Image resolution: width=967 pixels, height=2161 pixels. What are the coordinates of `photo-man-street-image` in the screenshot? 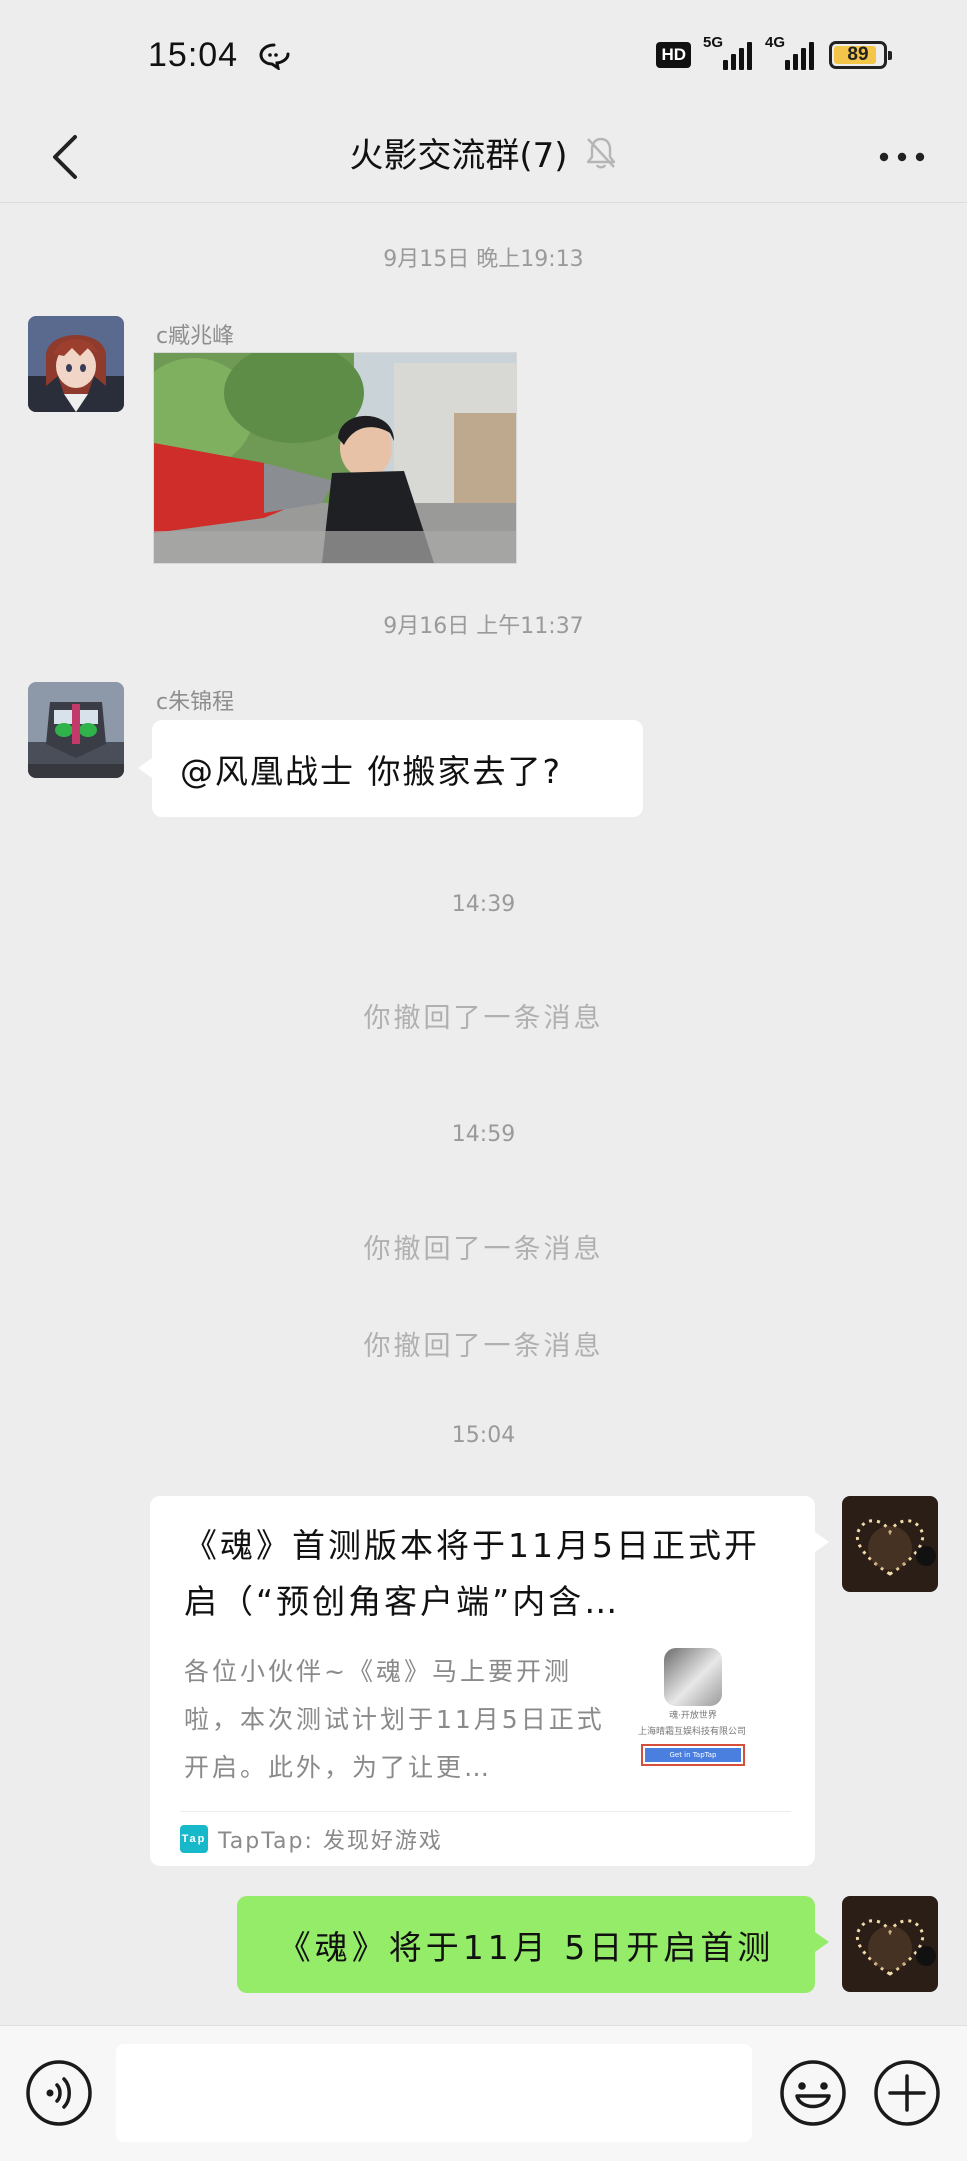 It's located at (335, 458).